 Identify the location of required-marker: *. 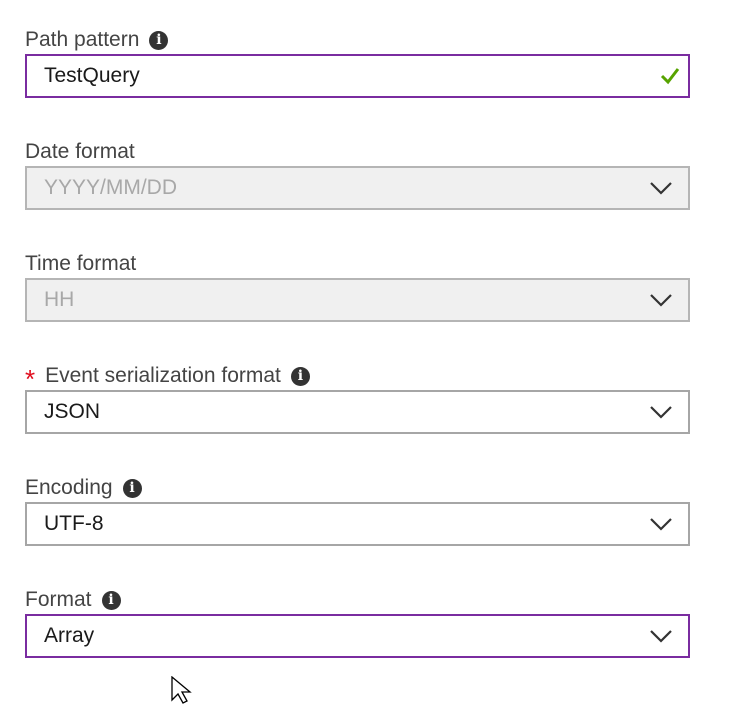
(30, 379).